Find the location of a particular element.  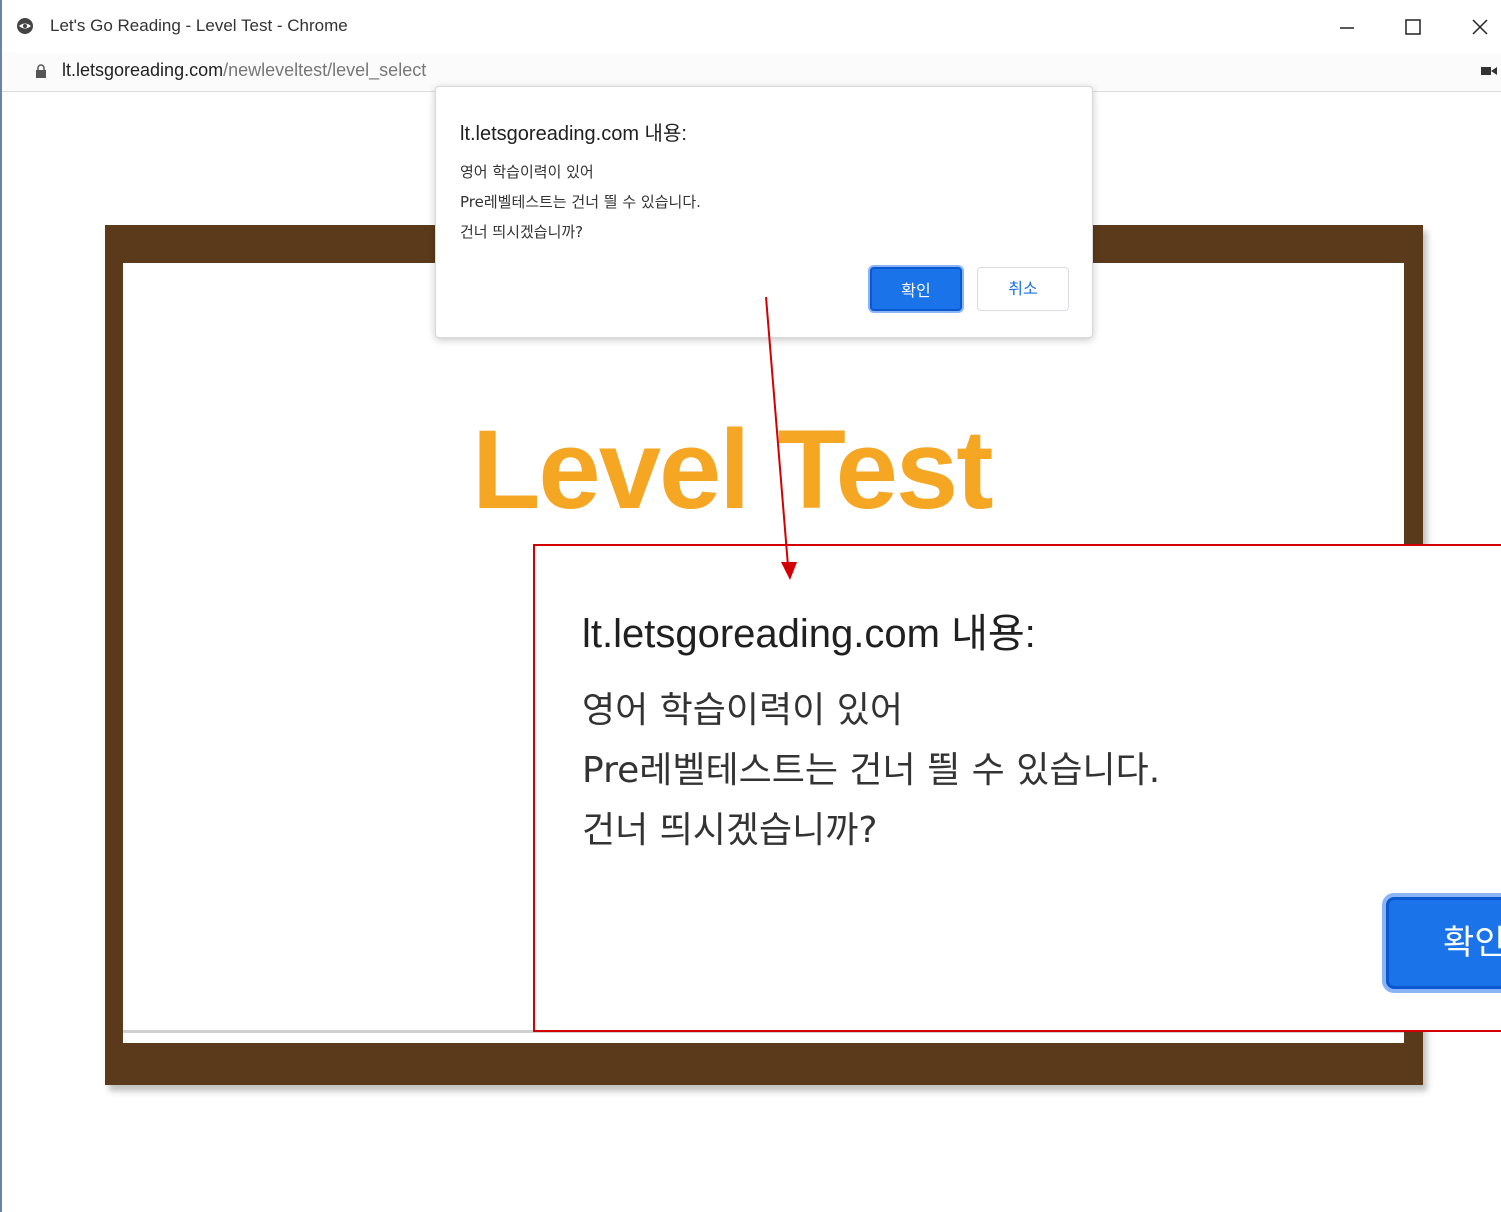

page-title: Level Test is located at coordinates (732, 469).